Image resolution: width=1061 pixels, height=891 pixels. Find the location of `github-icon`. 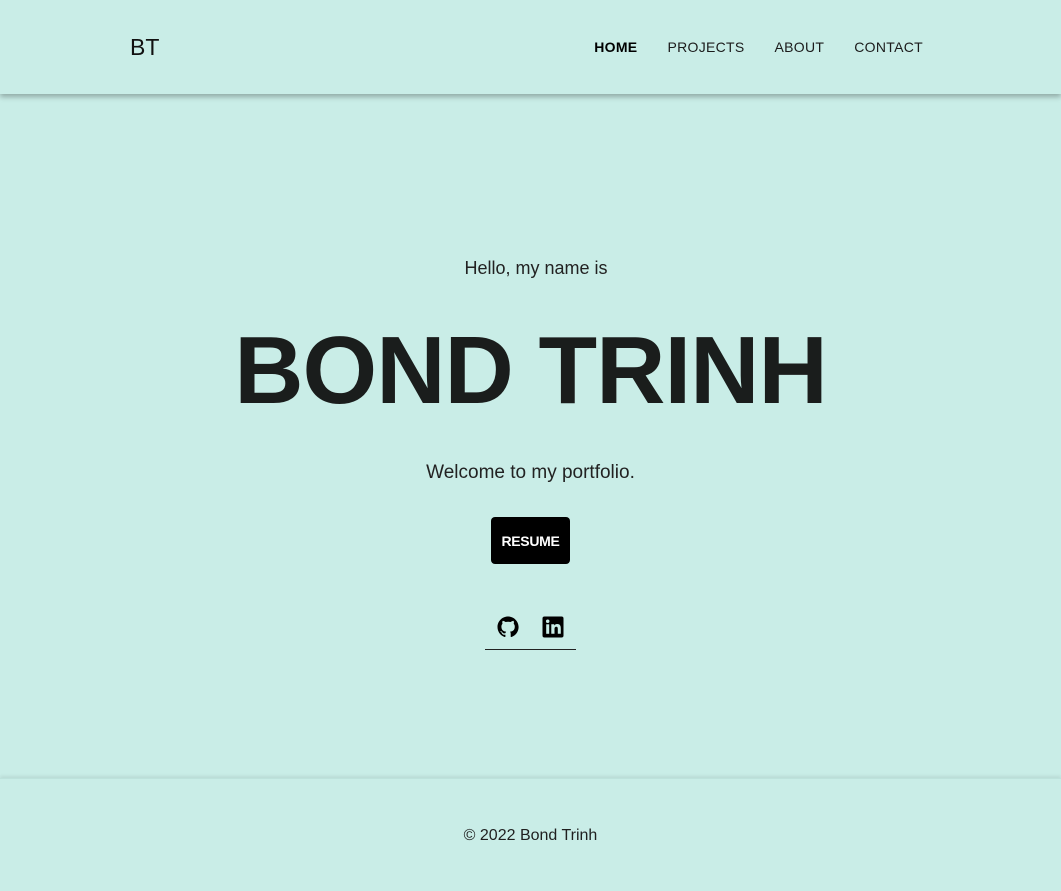

github-icon is located at coordinates (508, 627).